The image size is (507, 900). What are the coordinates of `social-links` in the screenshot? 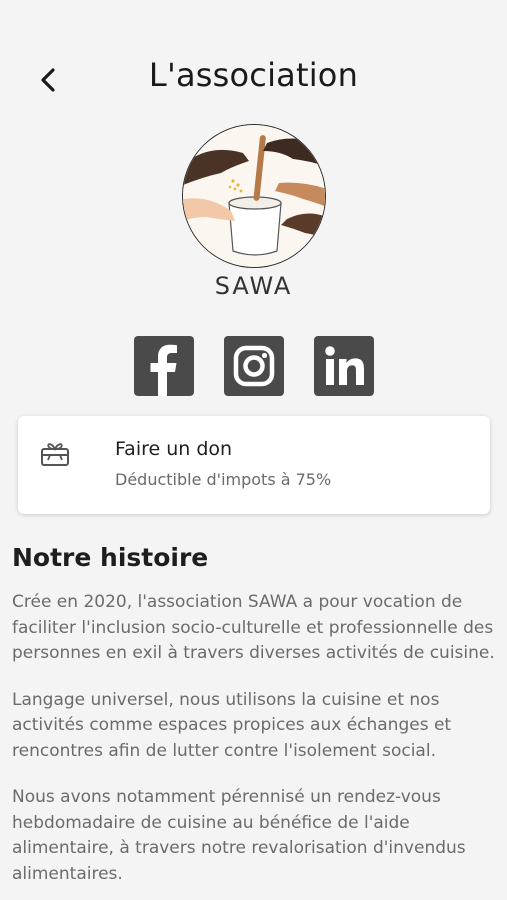 It's located at (253, 366).